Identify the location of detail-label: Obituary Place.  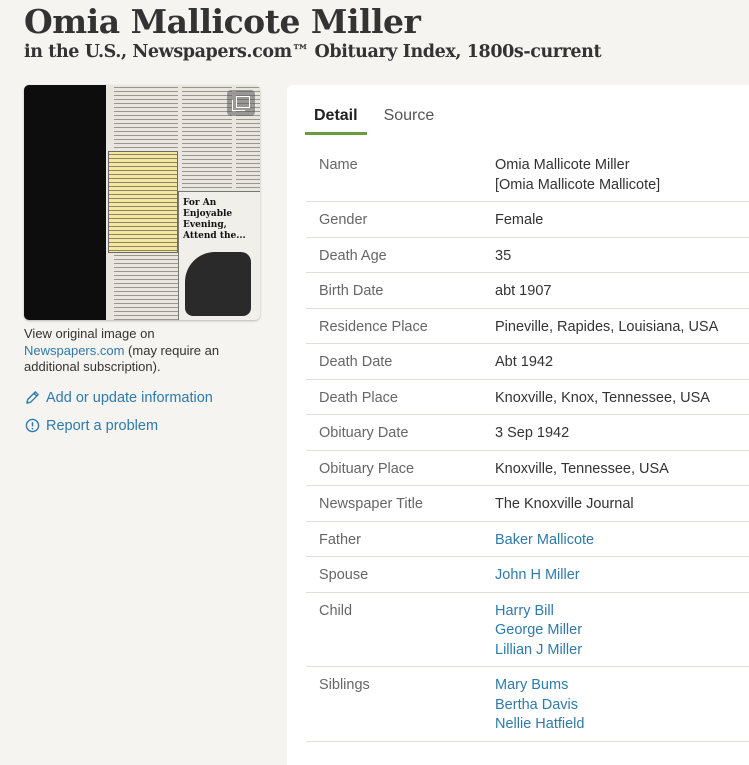
(367, 468).